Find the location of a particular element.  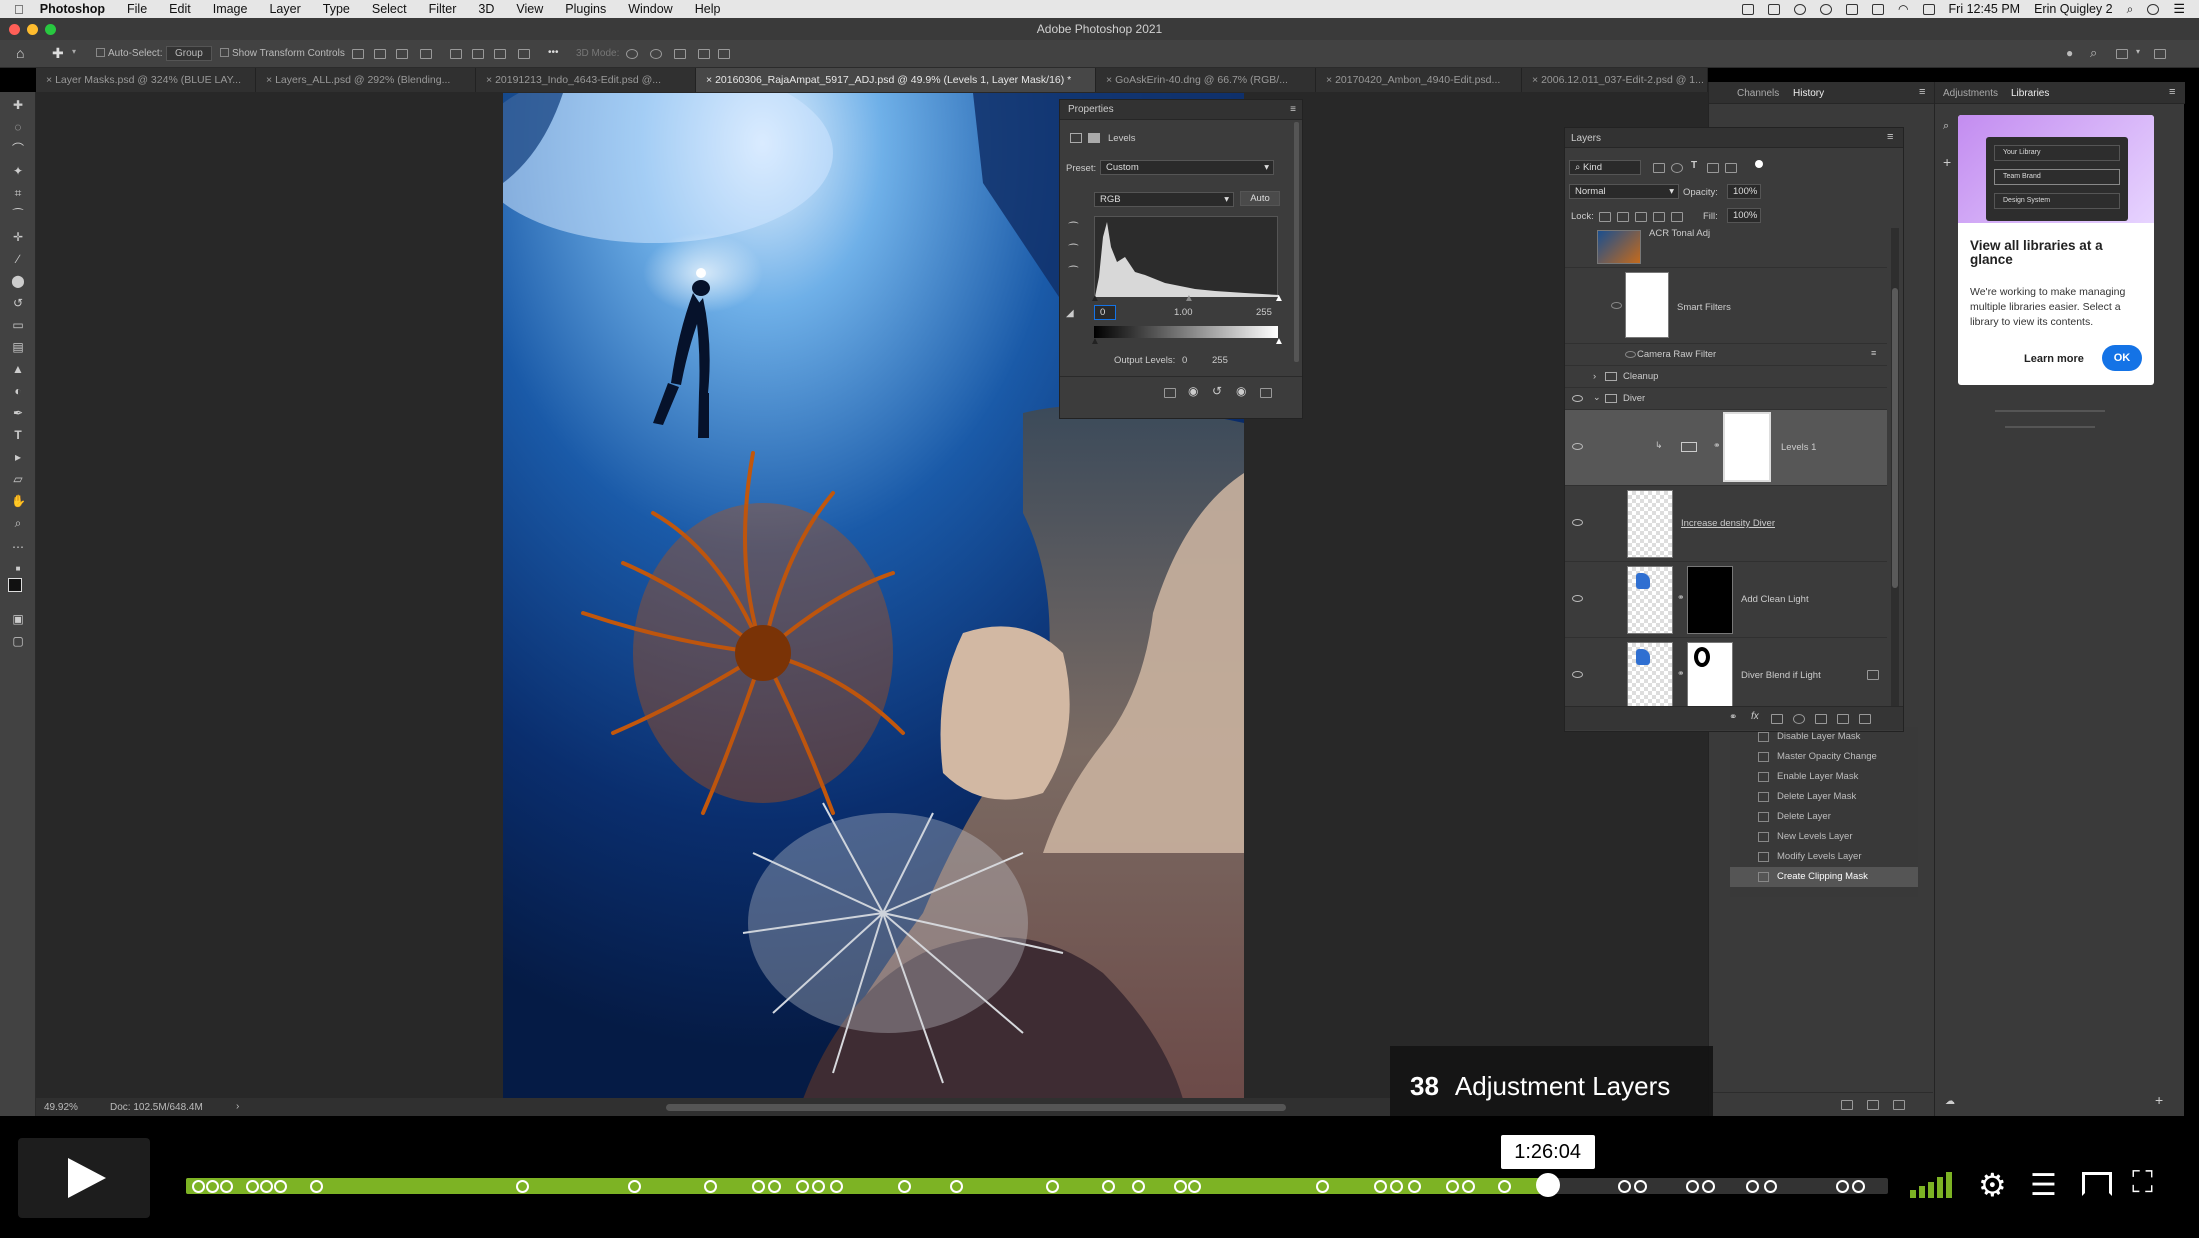

panel-menu-icon: ≡ is located at coordinates (1890, 137).